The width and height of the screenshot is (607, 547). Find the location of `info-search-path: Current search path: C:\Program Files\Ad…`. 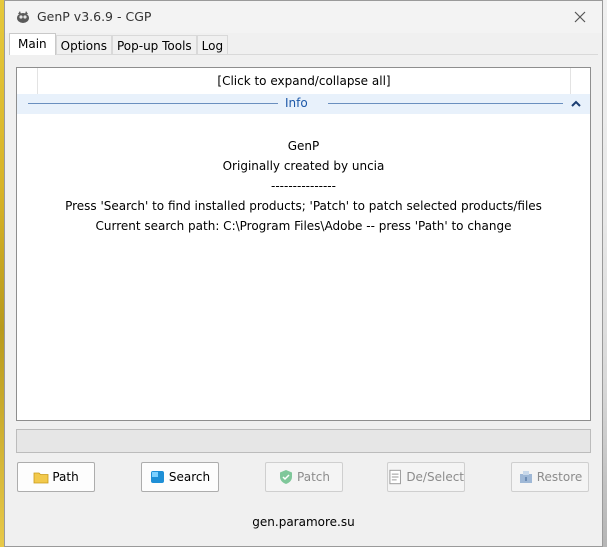

info-search-path: Current search path: C:\Program Files\Ad… is located at coordinates (303, 226).